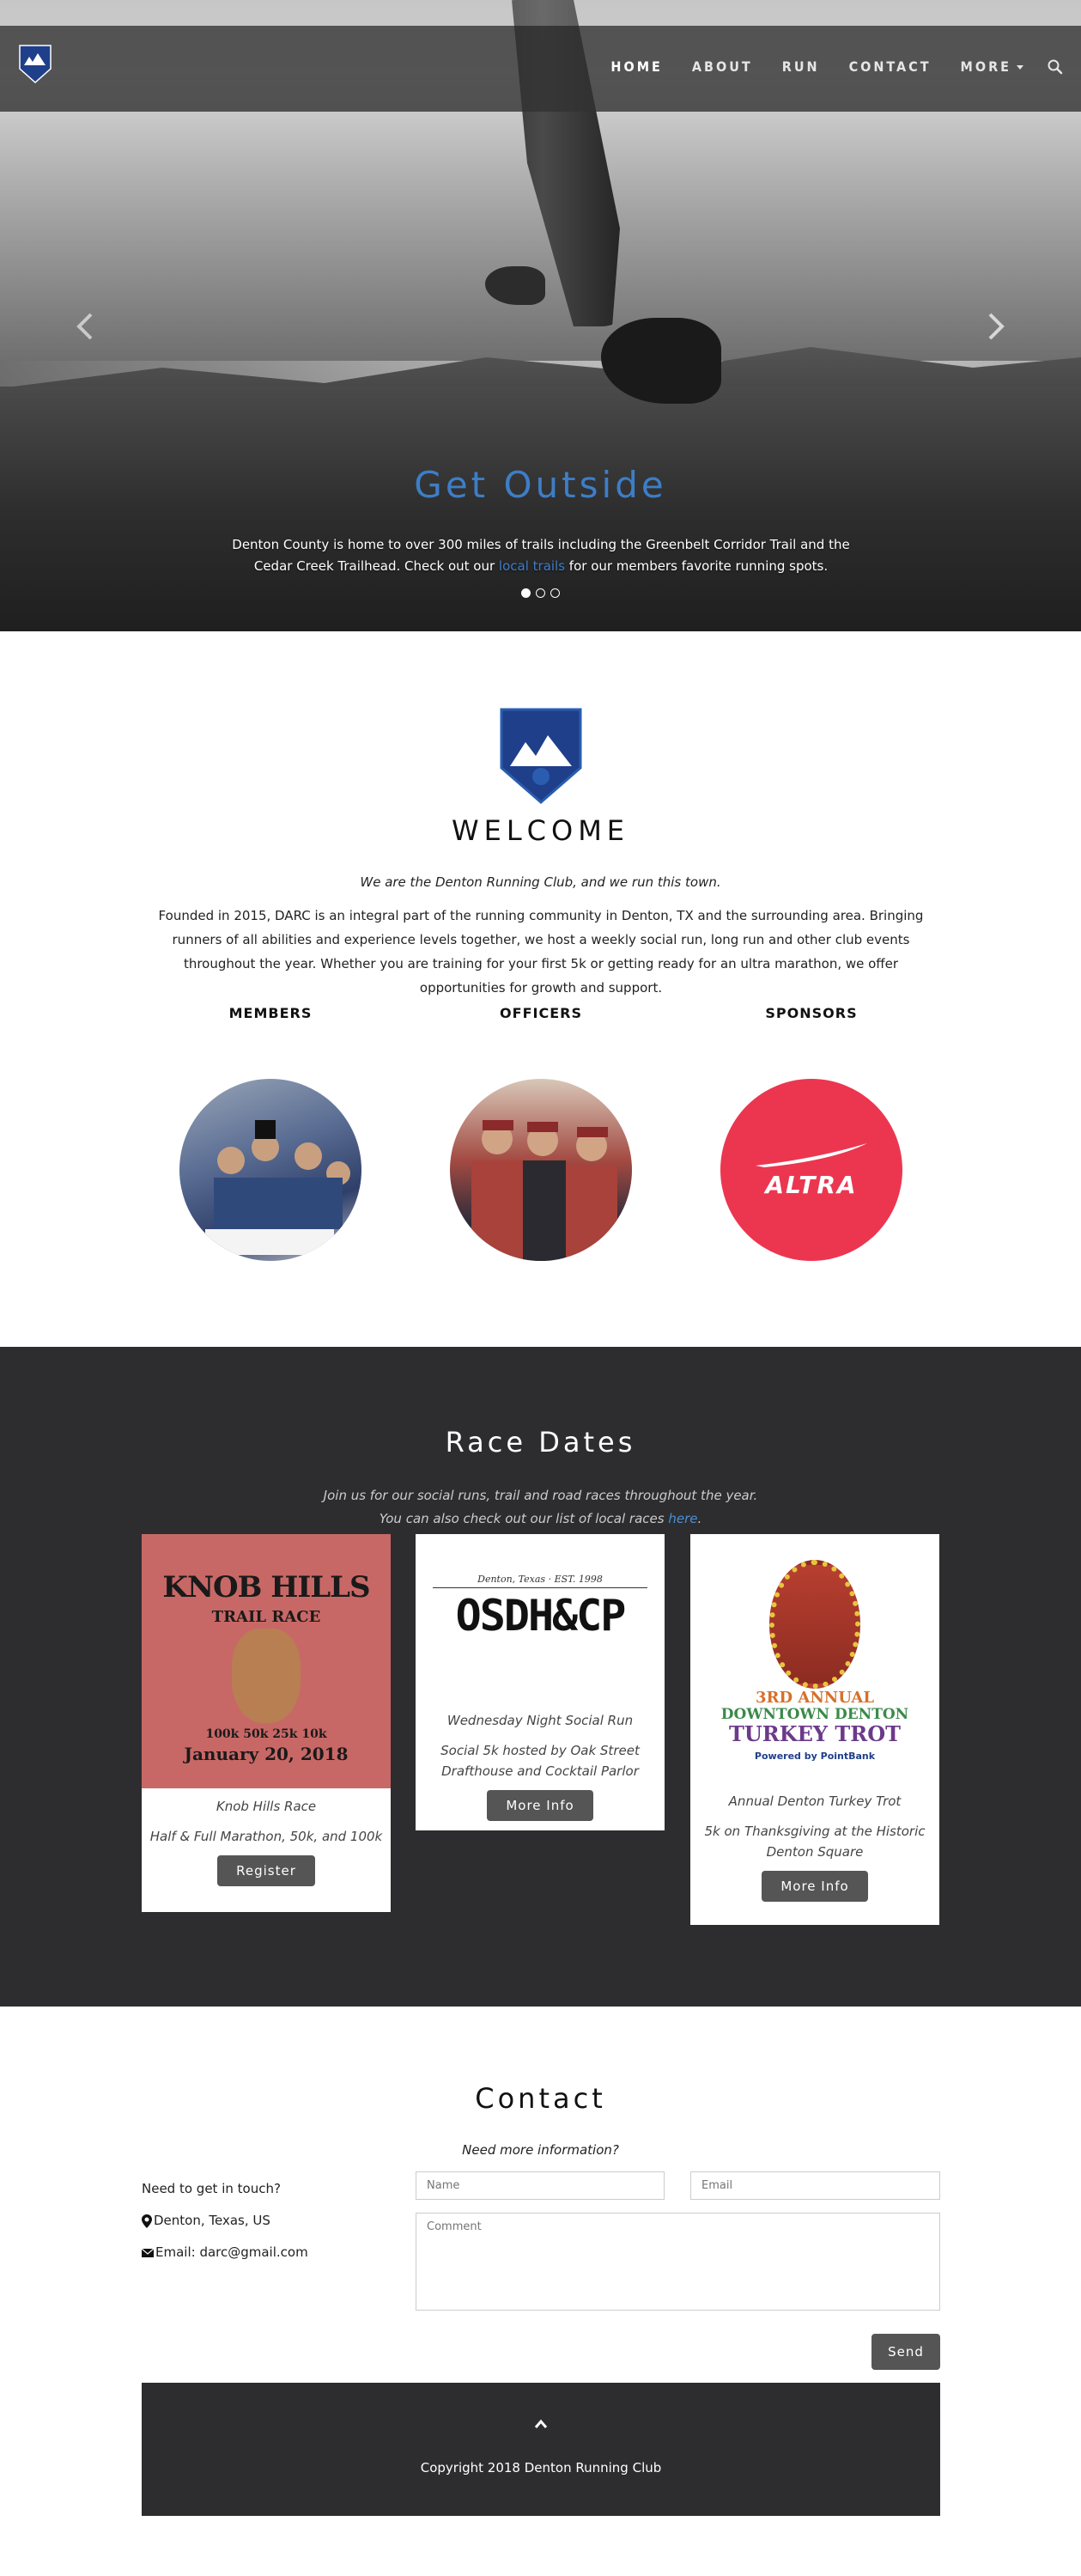 Image resolution: width=1081 pixels, height=2576 pixels. I want to click on nav-run: RUN, so click(801, 66).